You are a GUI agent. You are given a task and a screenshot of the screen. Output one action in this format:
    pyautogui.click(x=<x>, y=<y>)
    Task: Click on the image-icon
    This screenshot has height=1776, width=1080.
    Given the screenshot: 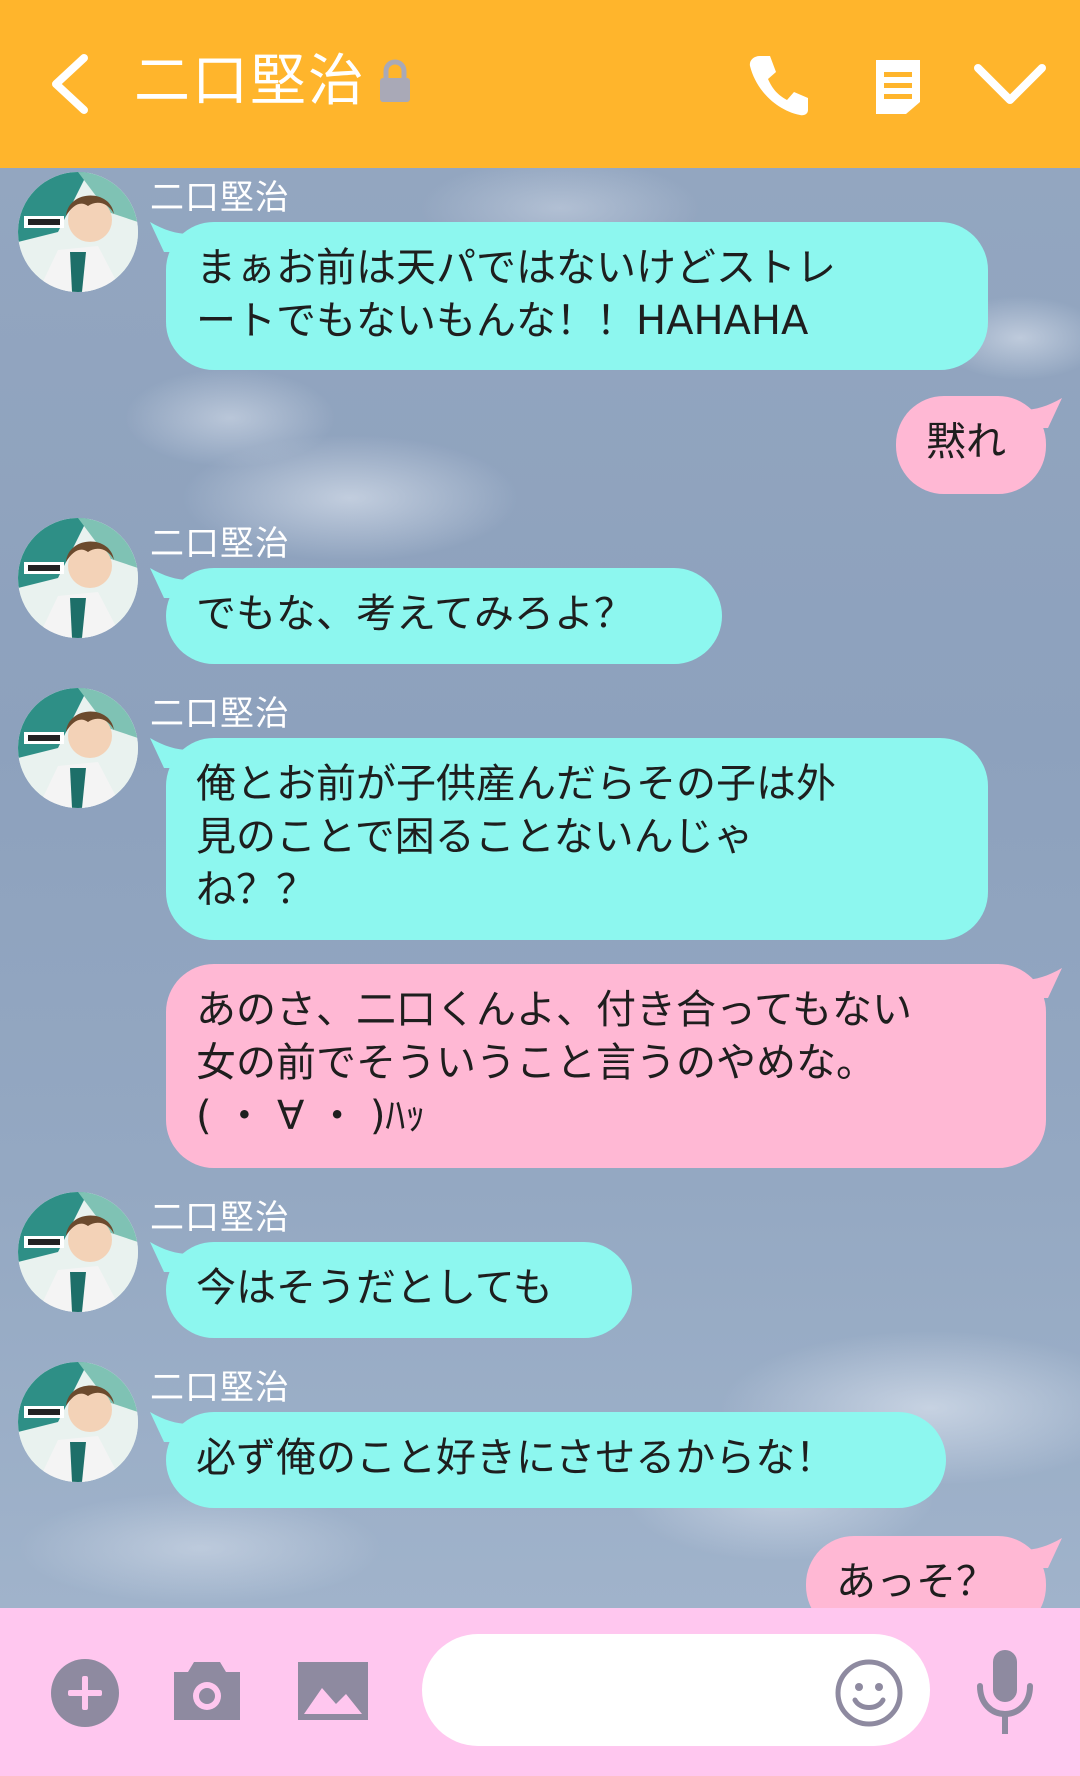 What is the action you would take?
    pyautogui.click(x=333, y=1691)
    